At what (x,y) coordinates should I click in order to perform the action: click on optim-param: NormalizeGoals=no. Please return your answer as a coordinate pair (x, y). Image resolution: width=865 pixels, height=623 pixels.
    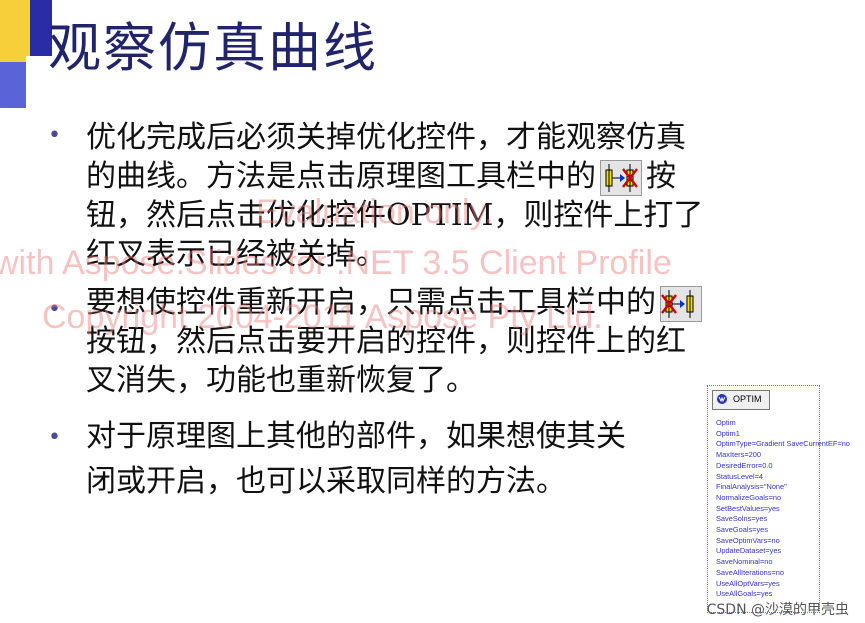
    Looking at the image, I should click on (749, 497).